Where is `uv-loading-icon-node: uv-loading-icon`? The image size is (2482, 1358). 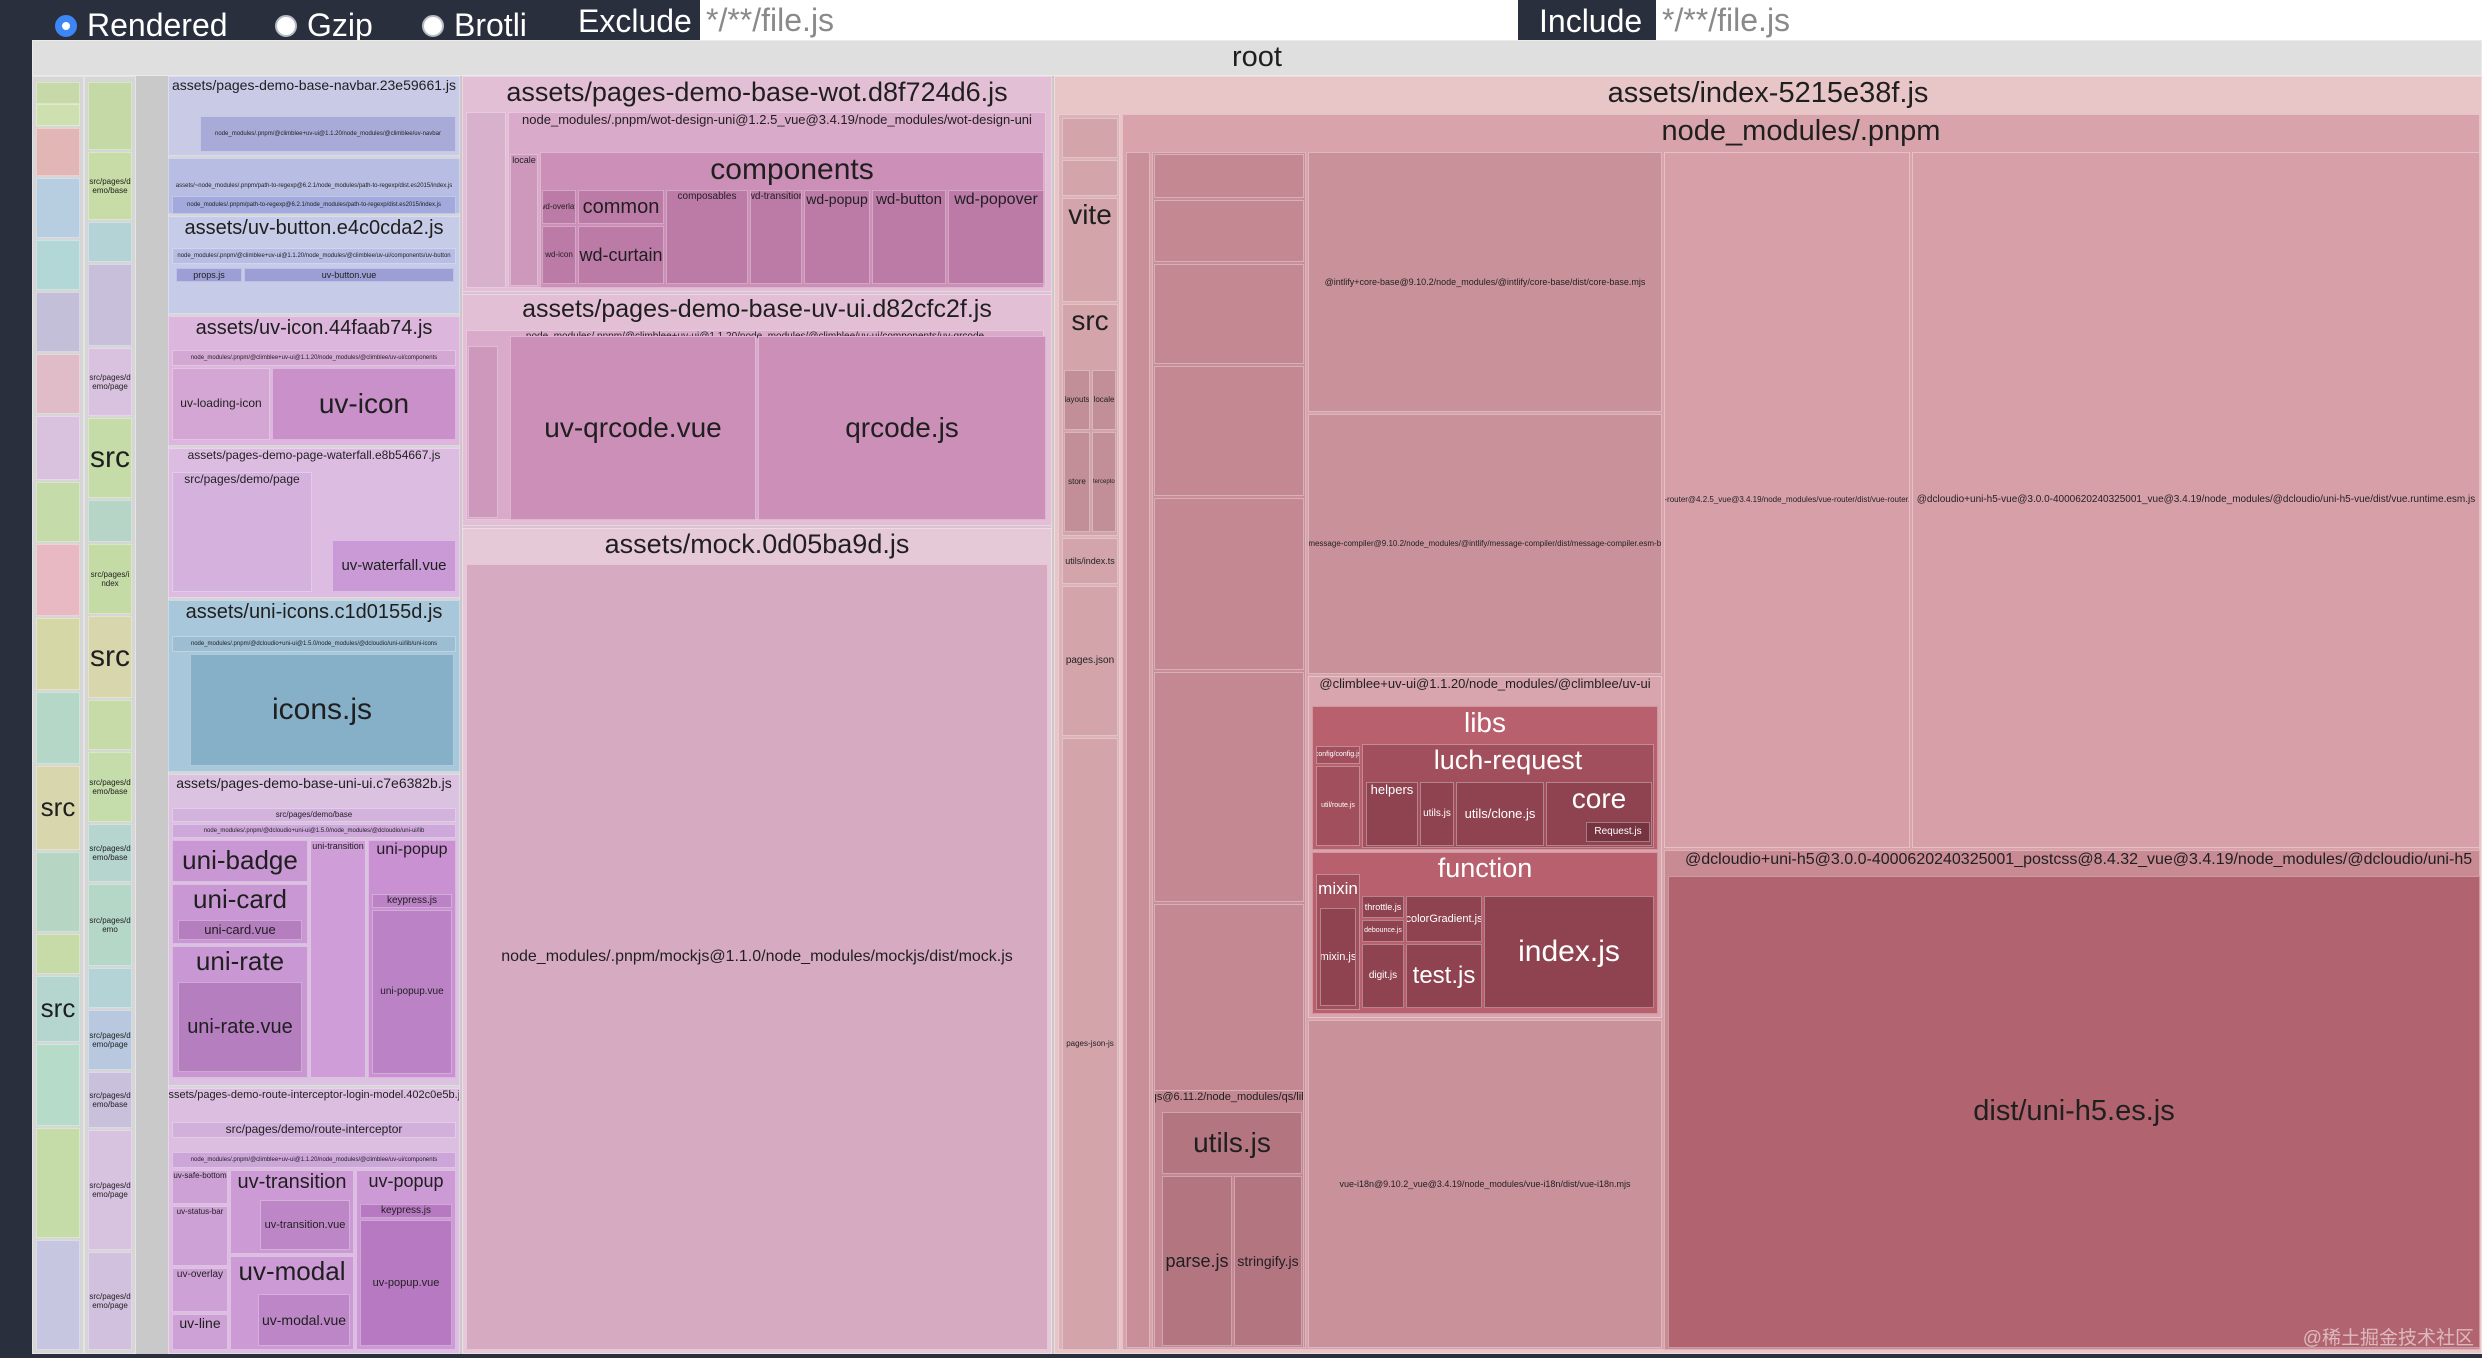
uv-loading-icon-node: uv-loading-icon is located at coordinates (221, 404).